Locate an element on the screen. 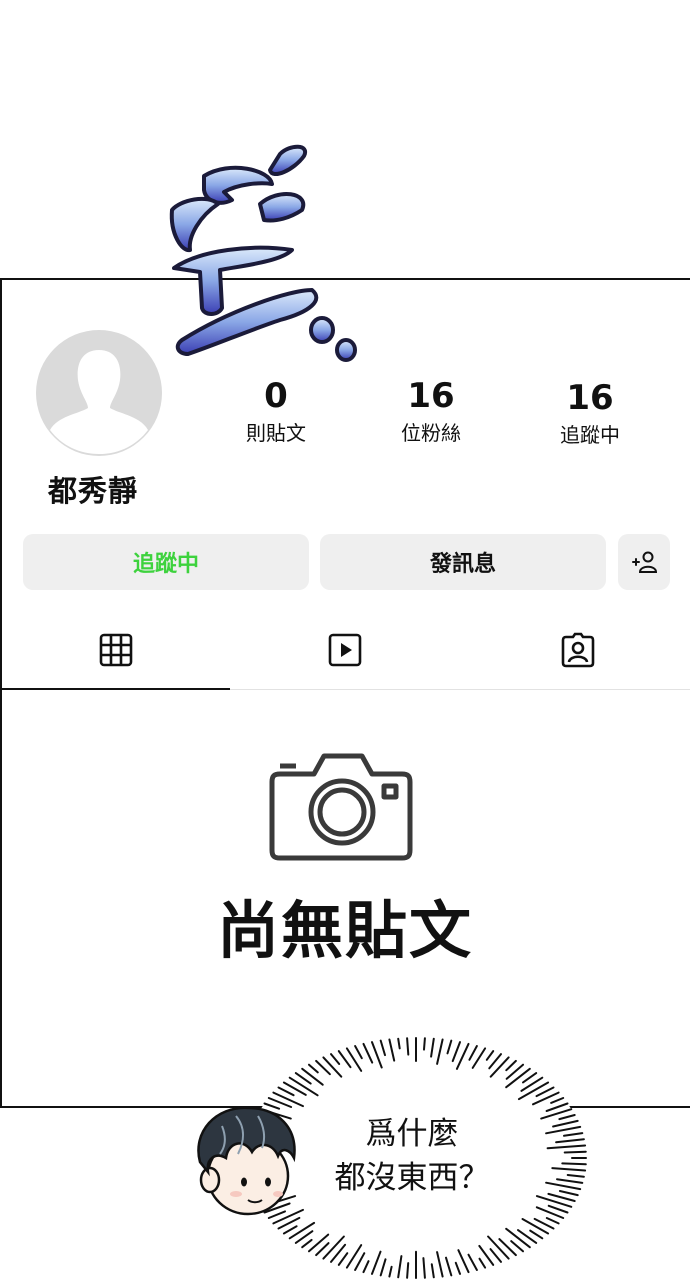  followers-count: 16 is located at coordinates (431, 396).